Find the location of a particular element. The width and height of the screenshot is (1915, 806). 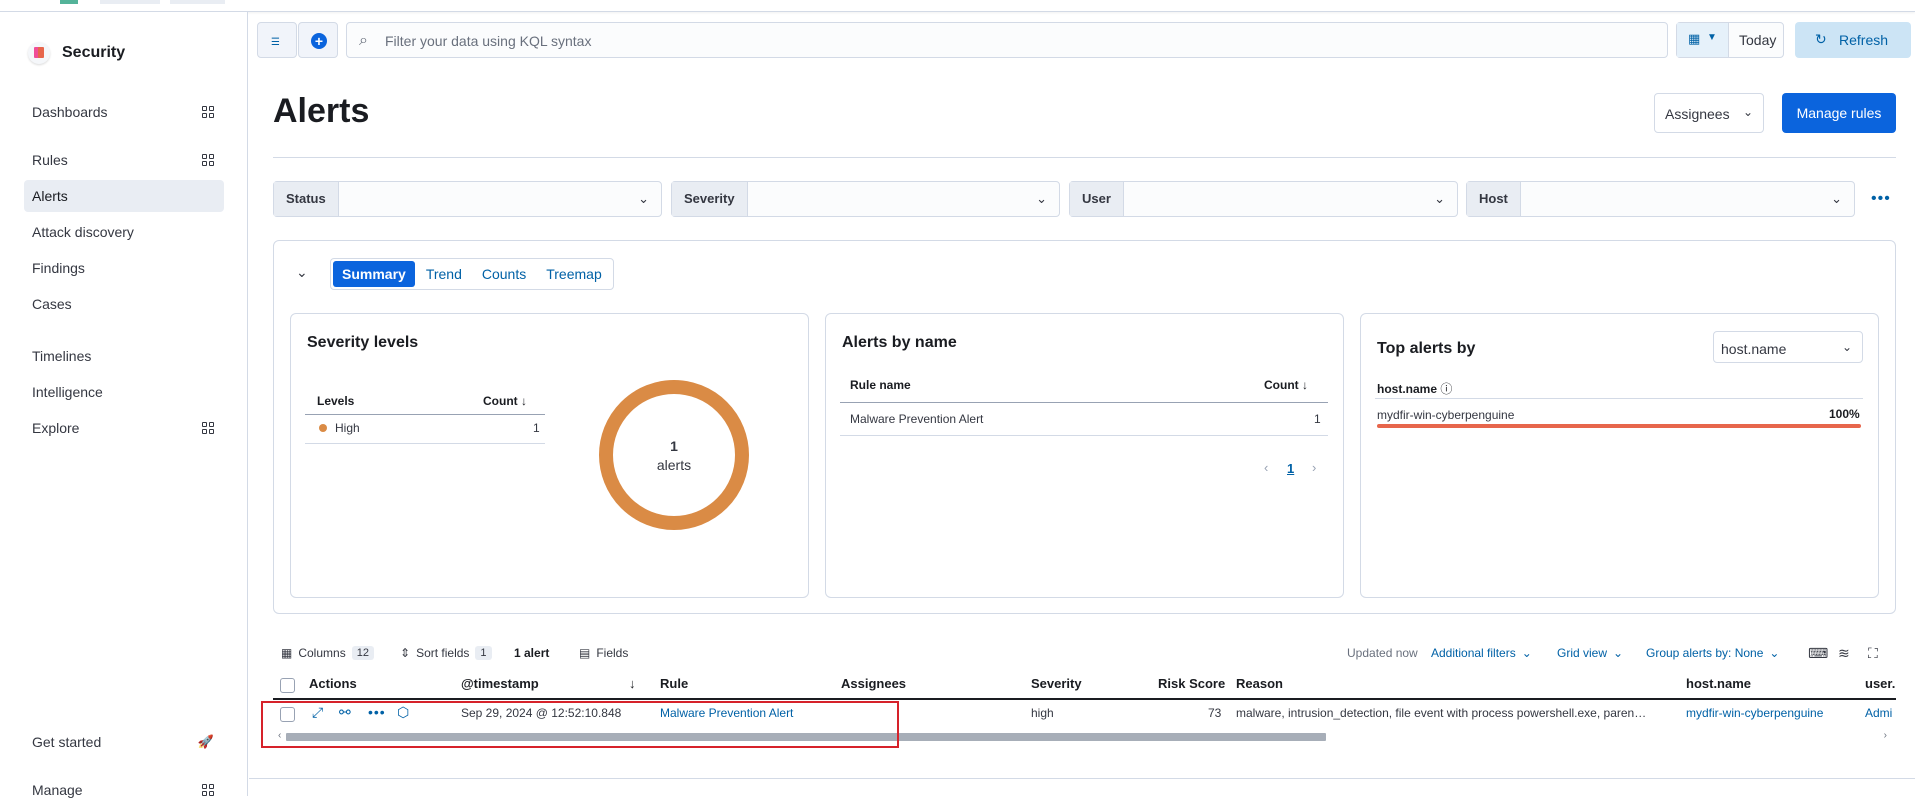

host-filter: Host ⌄ is located at coordinates (1660, 199).